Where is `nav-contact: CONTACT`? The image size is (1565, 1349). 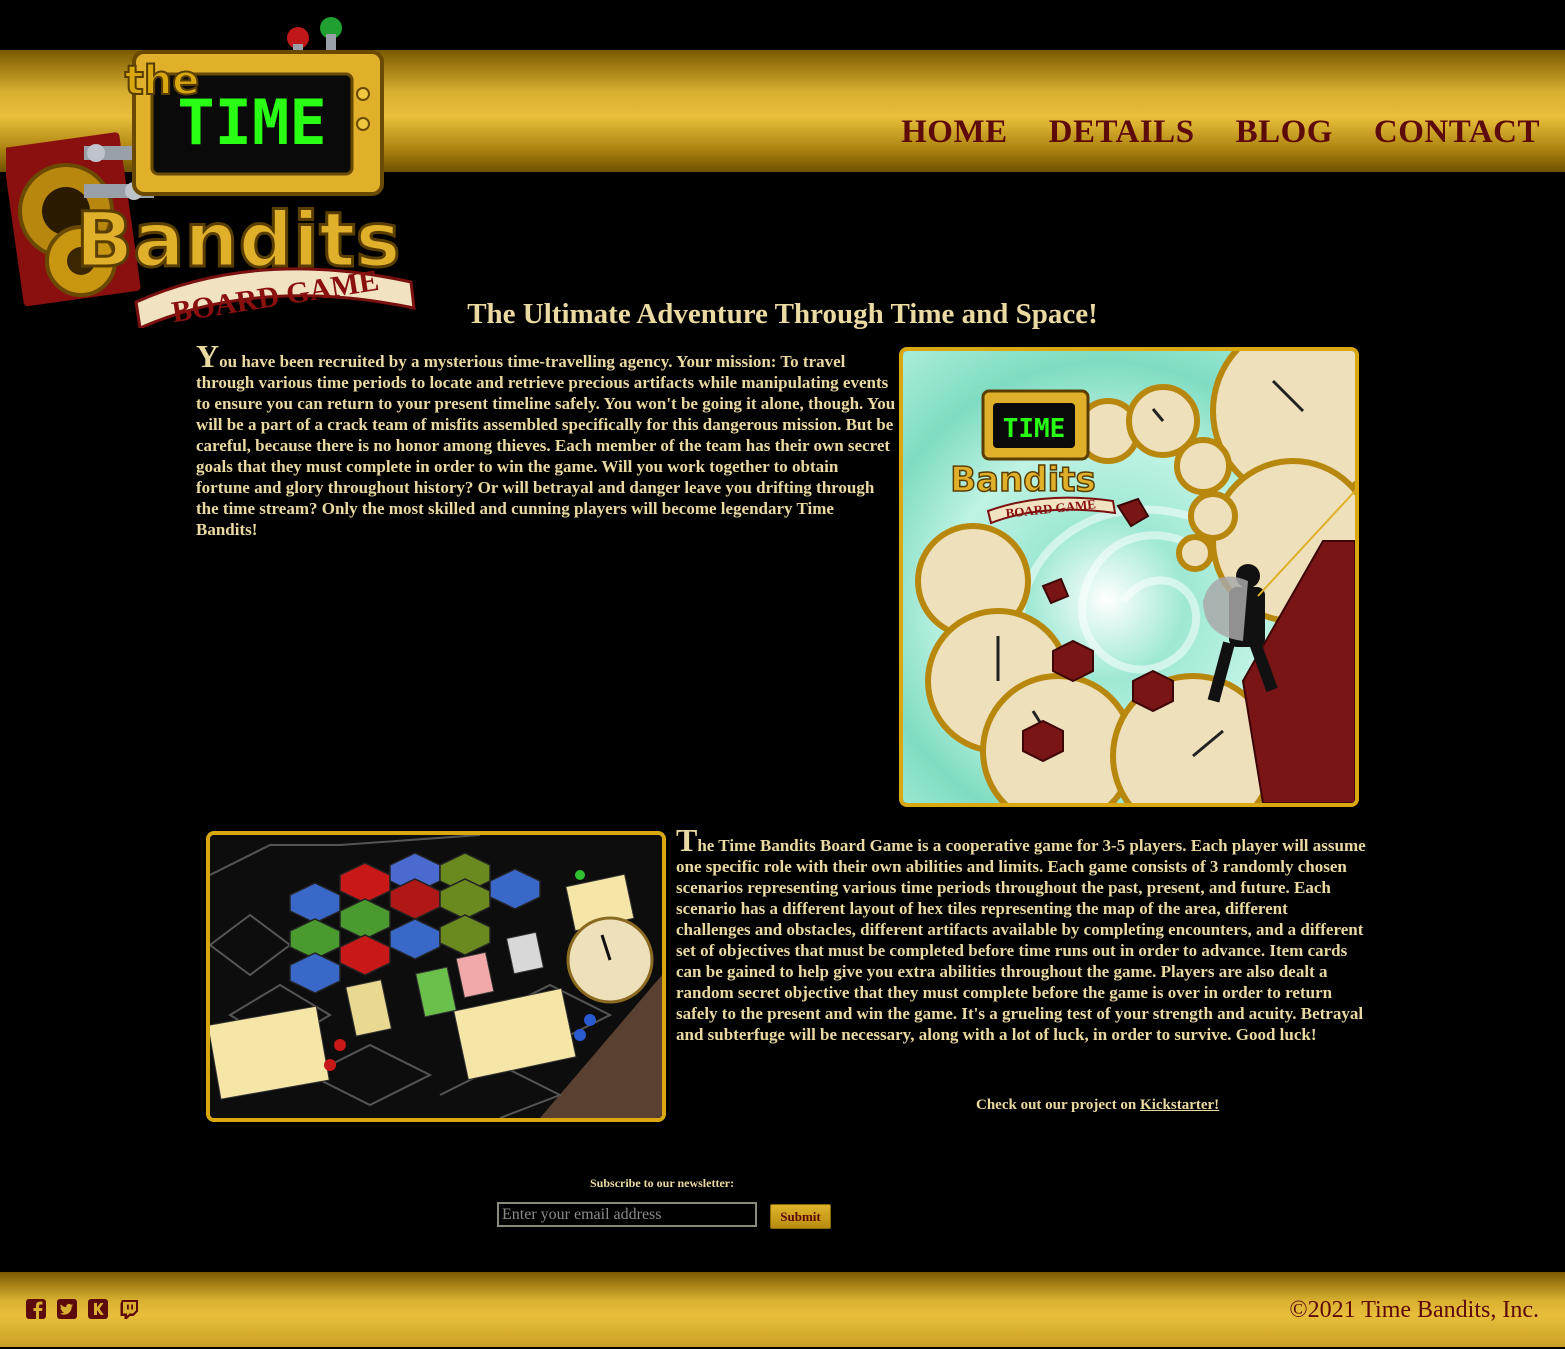 nav-contact: CONTACT is located at coordinates (1457, 132).